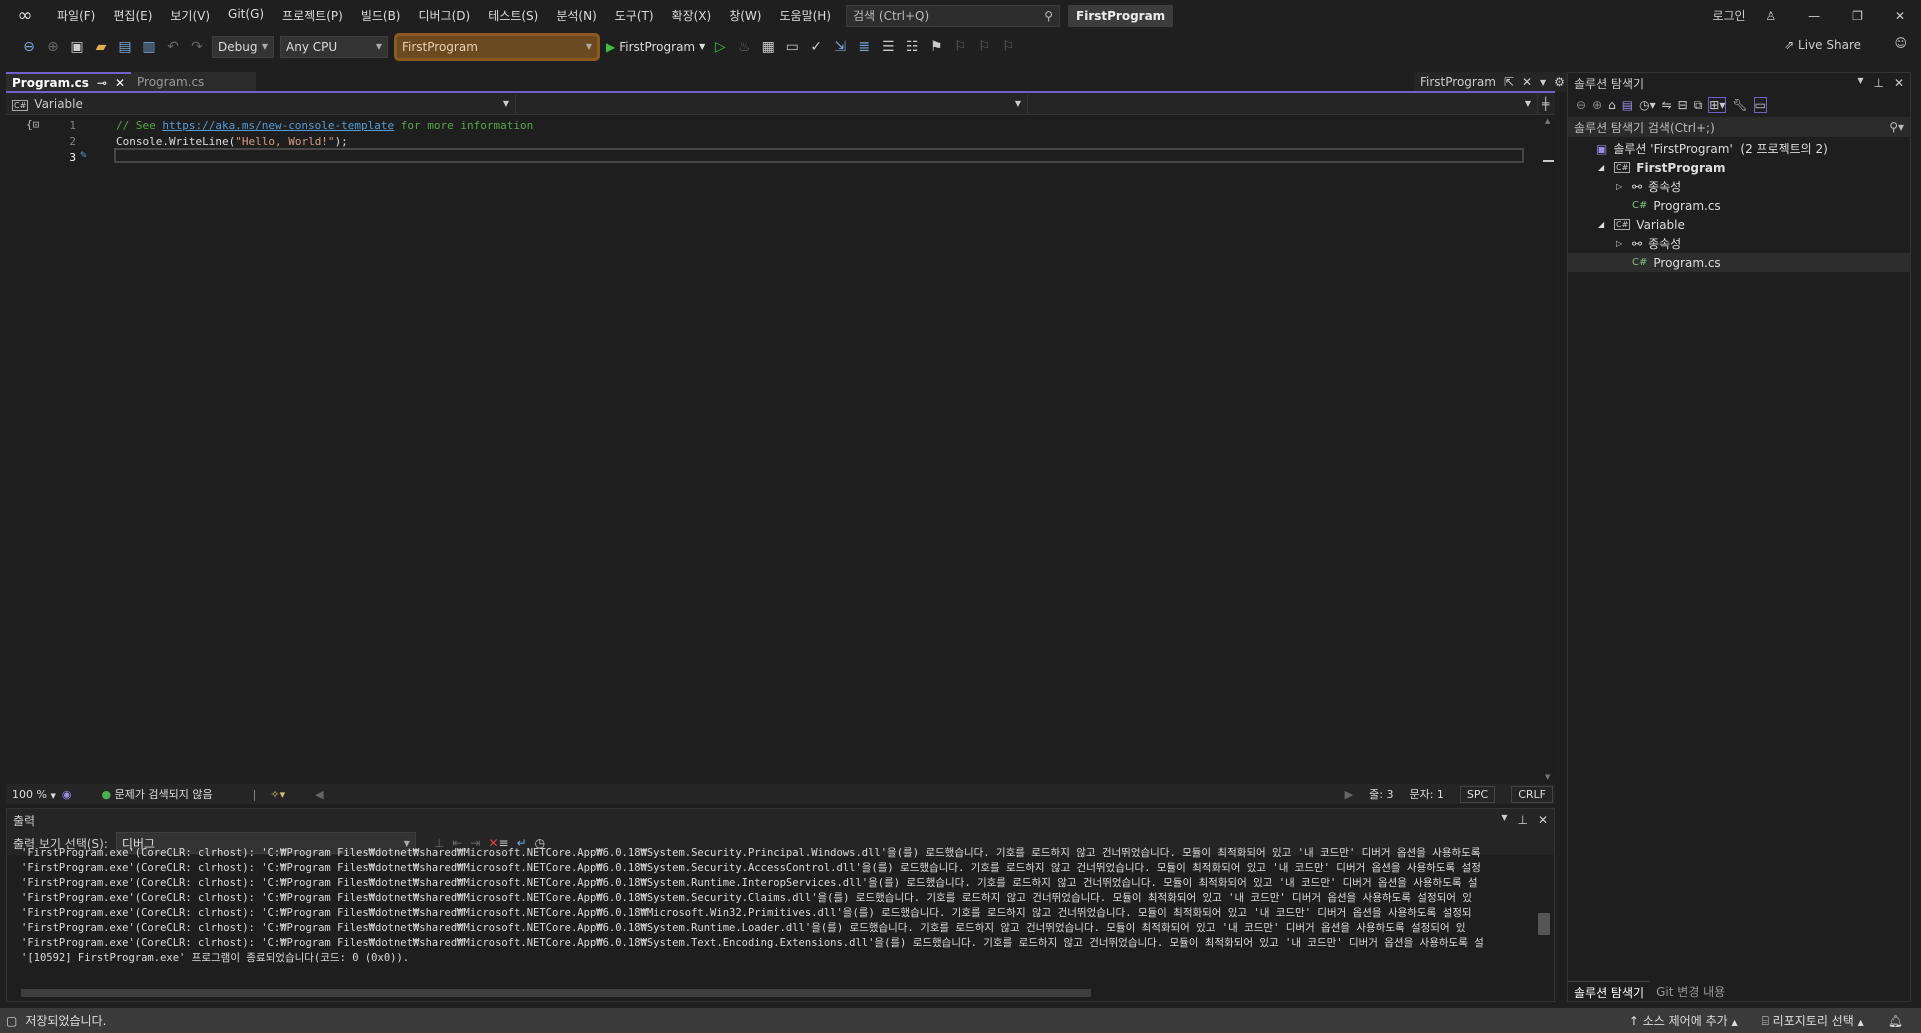 The height and width of the screenshot is (1033, 1921). Describe the element at coordinates (1612, 105) in the screenshot. I see `home-icon: ⌂` at that location.